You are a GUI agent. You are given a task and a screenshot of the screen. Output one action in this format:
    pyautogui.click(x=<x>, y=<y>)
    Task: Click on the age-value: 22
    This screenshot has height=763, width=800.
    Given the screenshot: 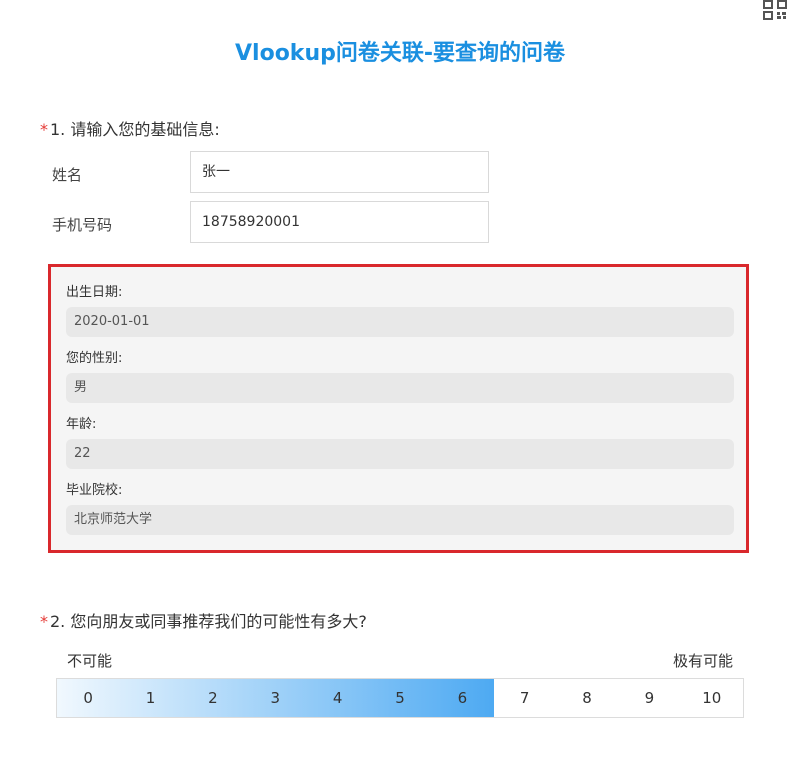 What is the action you would take?
    pyautogui.click(x=400, y=454)
    